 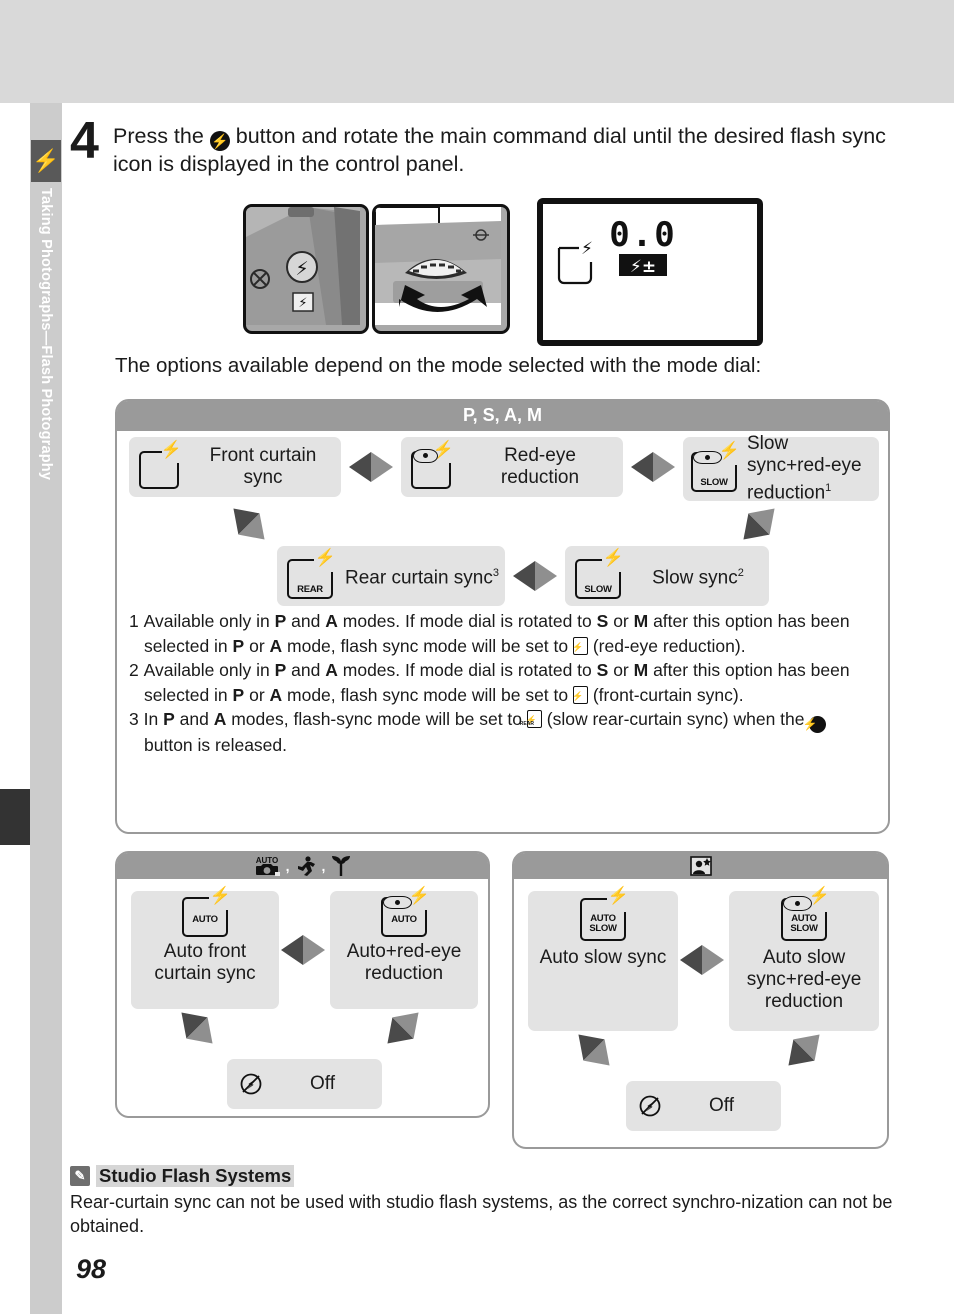 What do you see at coordinates (495, 573) in the screenshot?
I see `footnote-ref: 3` at bounding box center [495, 573].